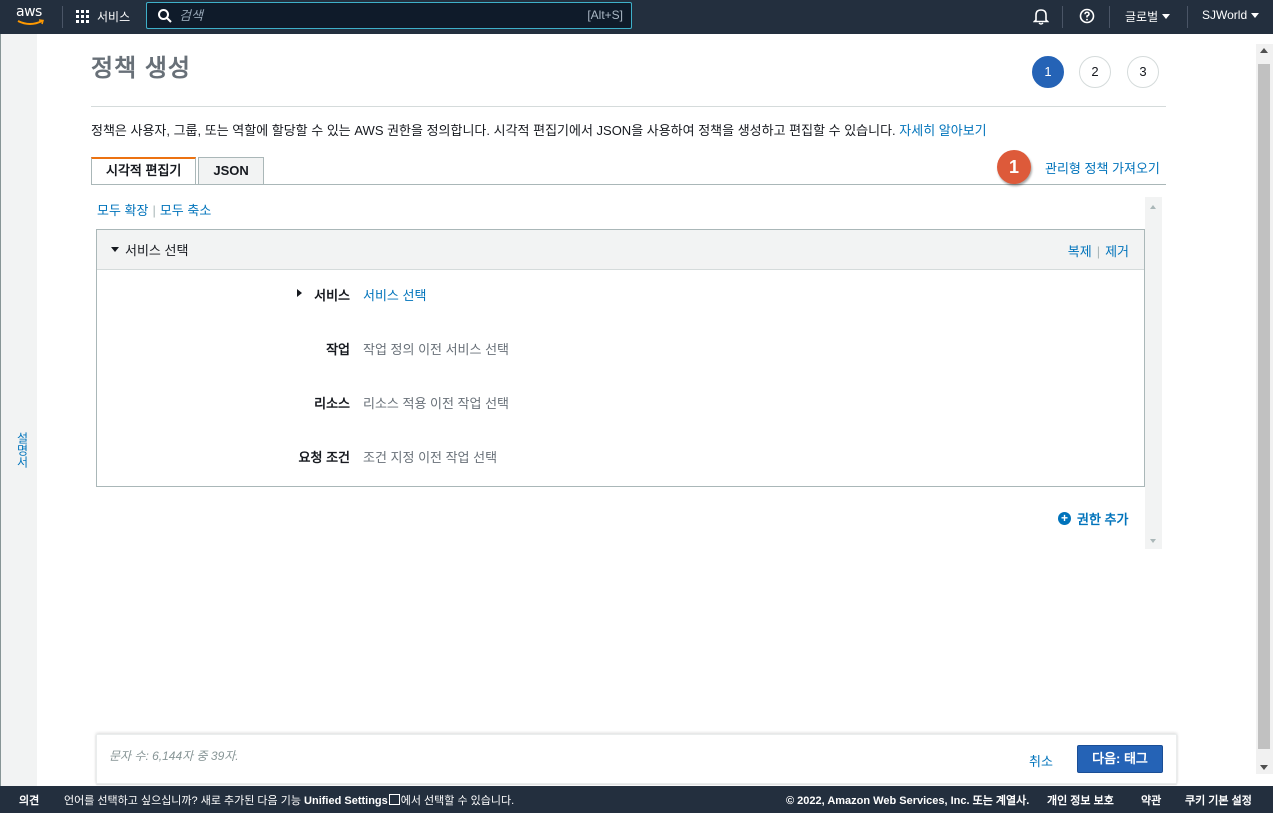  Describe the element at coordinates (620, 295) in the screenshot. I see `row-service: 서비스 서비스 선택` at that location.